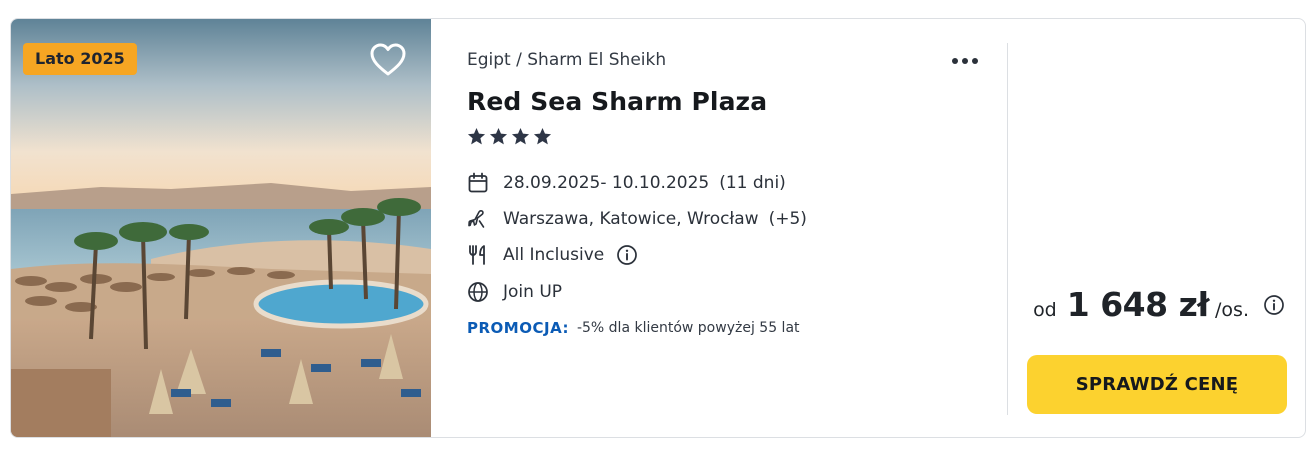  Describe the element at coordinates (478, 255) in the screenshot. I see `cutlery-icon` at that location.